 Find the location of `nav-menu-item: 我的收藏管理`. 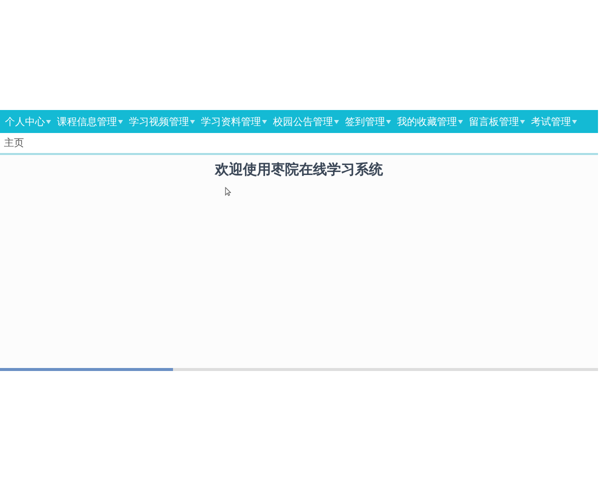

nav-menu-item: 我的收藏管理 is located at coordinates (430, 121).